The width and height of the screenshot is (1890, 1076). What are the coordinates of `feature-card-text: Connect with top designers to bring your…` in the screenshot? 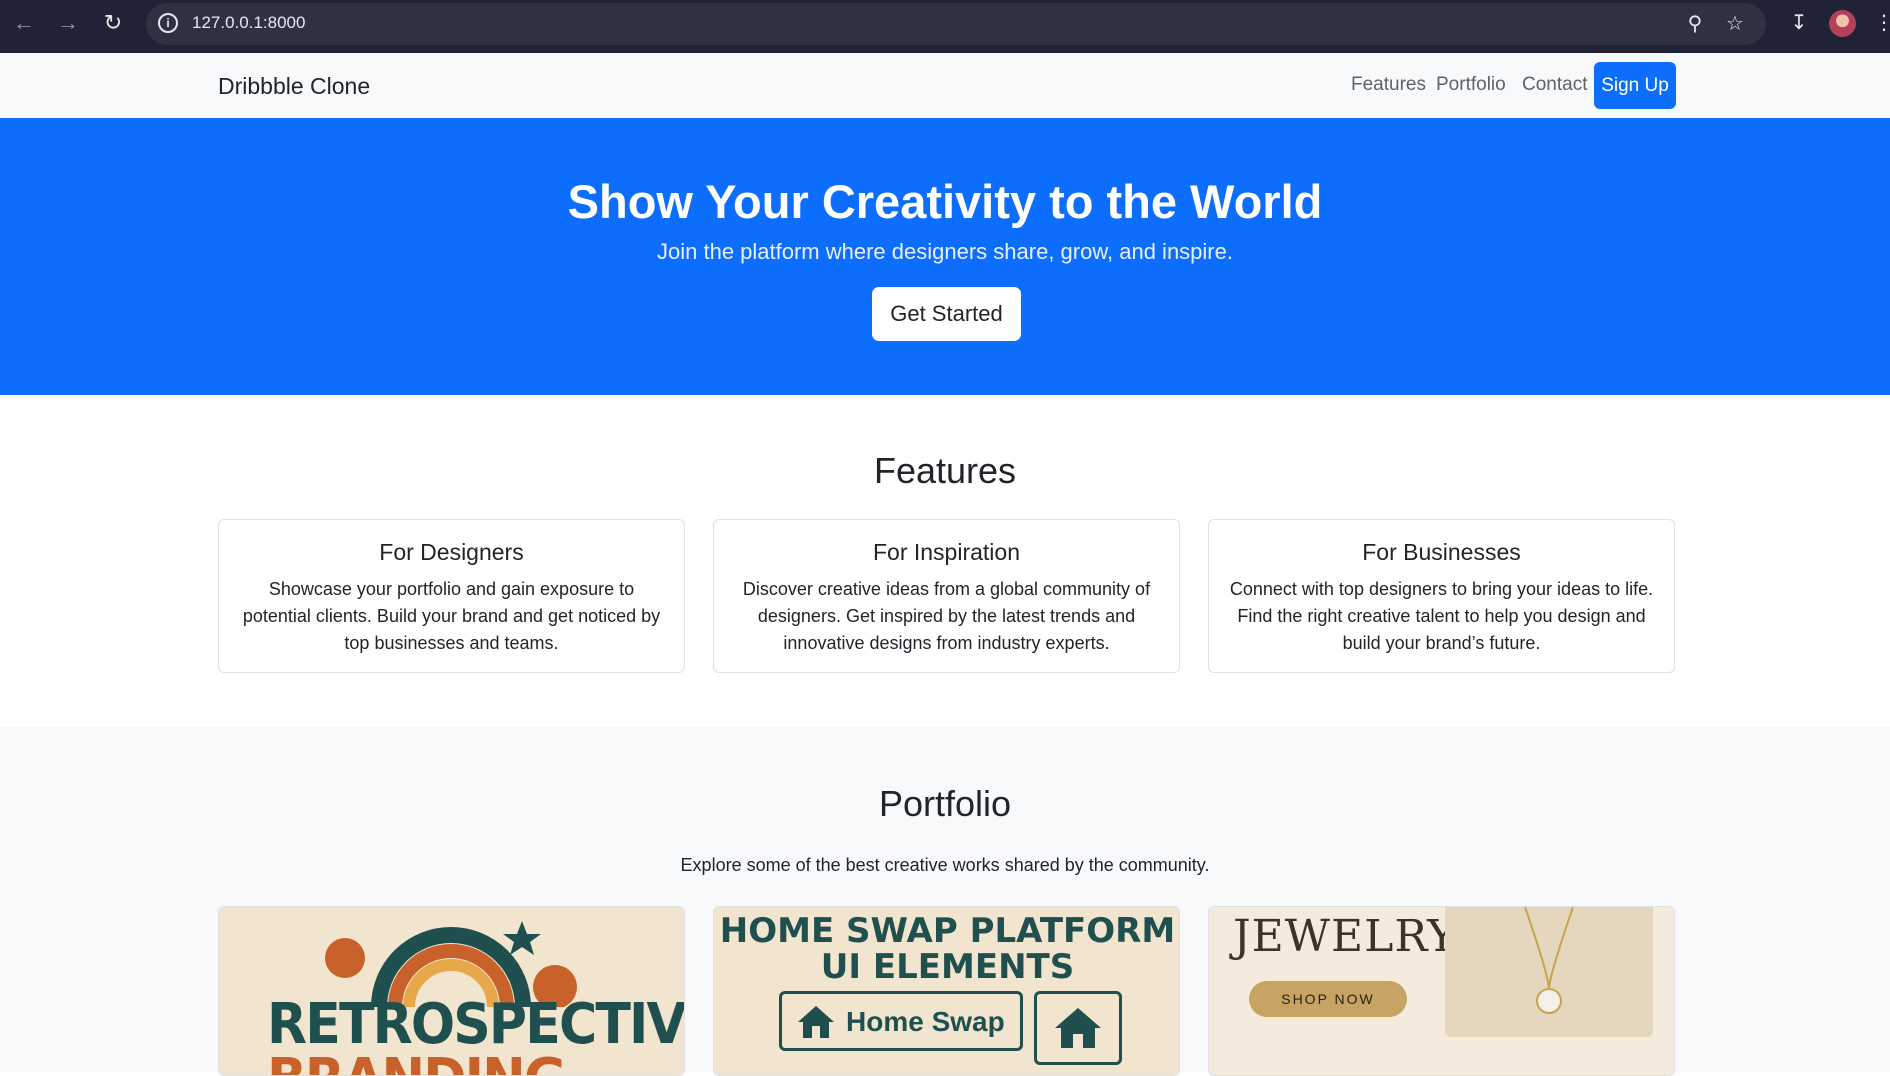 It's located at (1441, 616).